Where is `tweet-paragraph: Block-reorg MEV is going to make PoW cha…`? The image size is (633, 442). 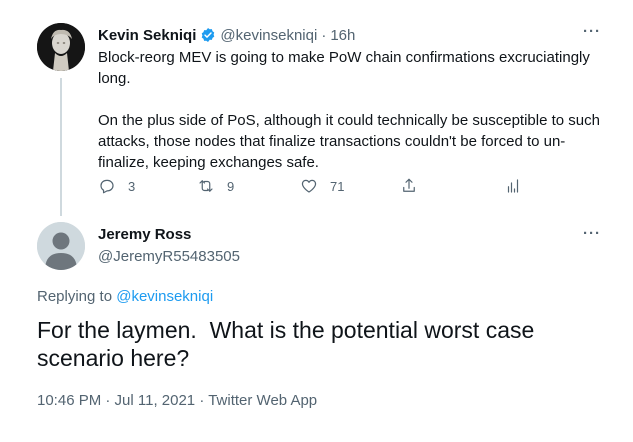 tweet-paragraph: Block-reorg MEV is going to make PoW cha… is located at coordinates (344, 68).